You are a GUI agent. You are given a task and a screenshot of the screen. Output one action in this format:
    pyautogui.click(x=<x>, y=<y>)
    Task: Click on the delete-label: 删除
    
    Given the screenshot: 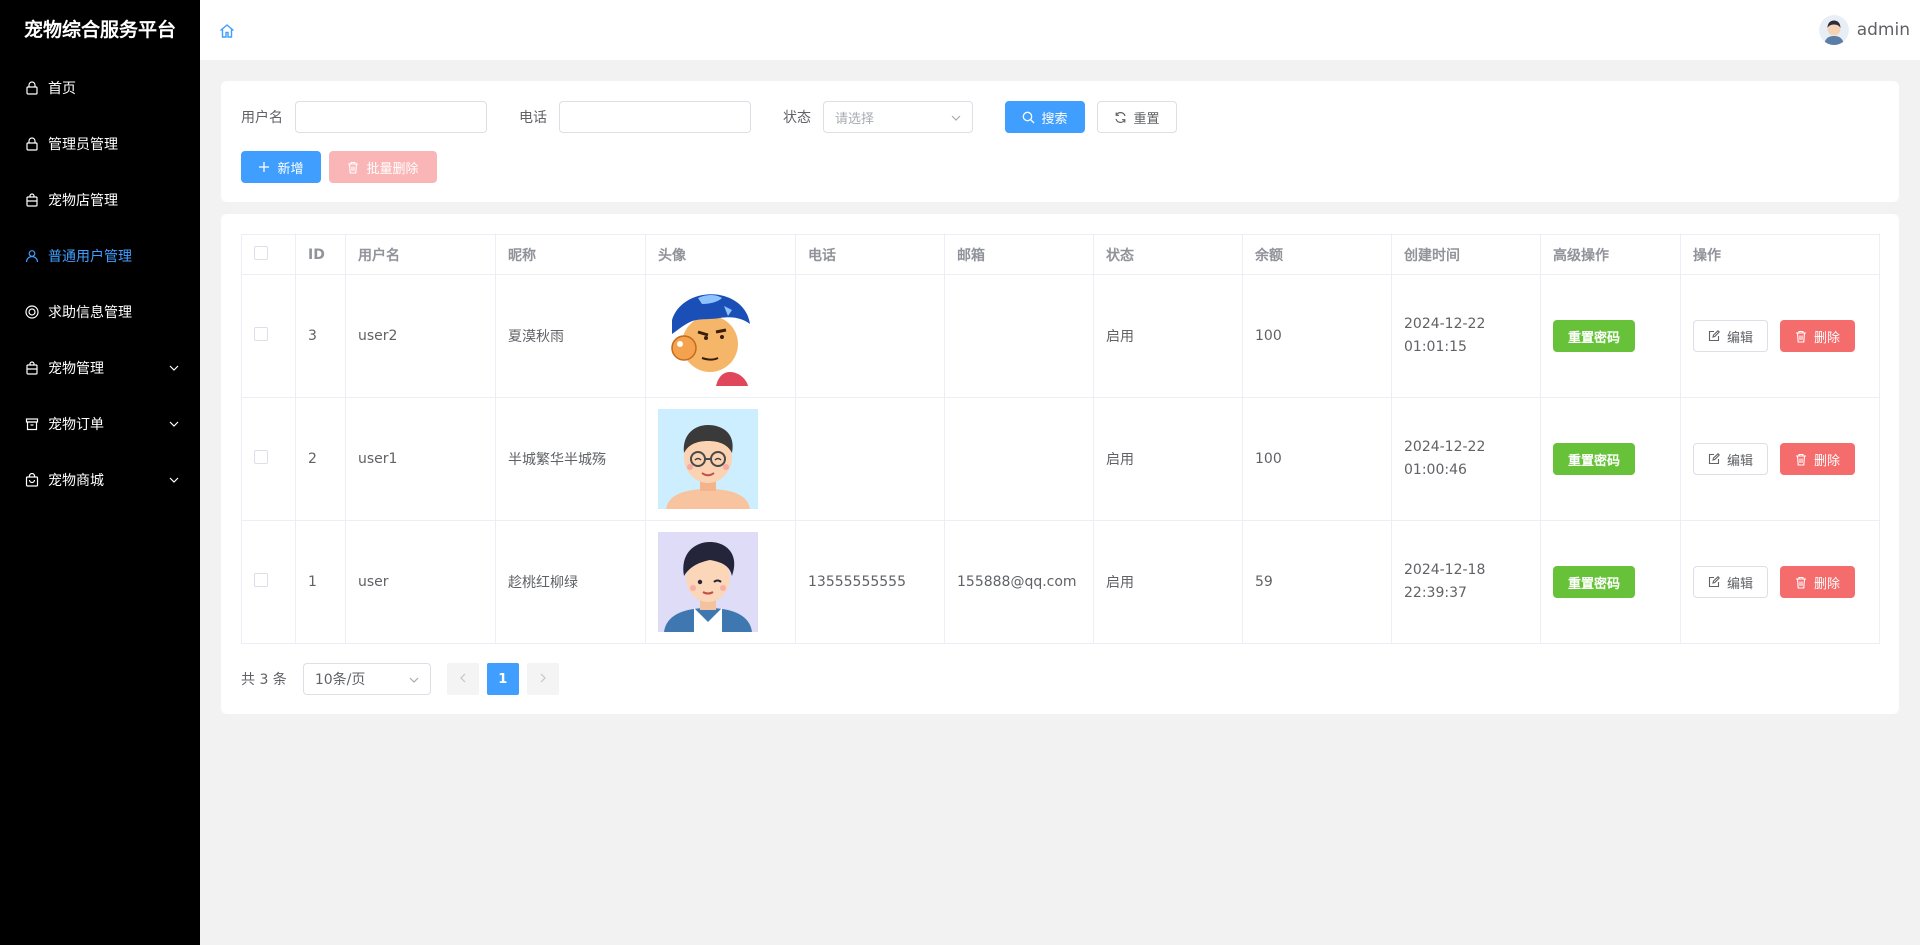 What is the action you would take?
    pyautogui.click(x=1827, y=584)
    